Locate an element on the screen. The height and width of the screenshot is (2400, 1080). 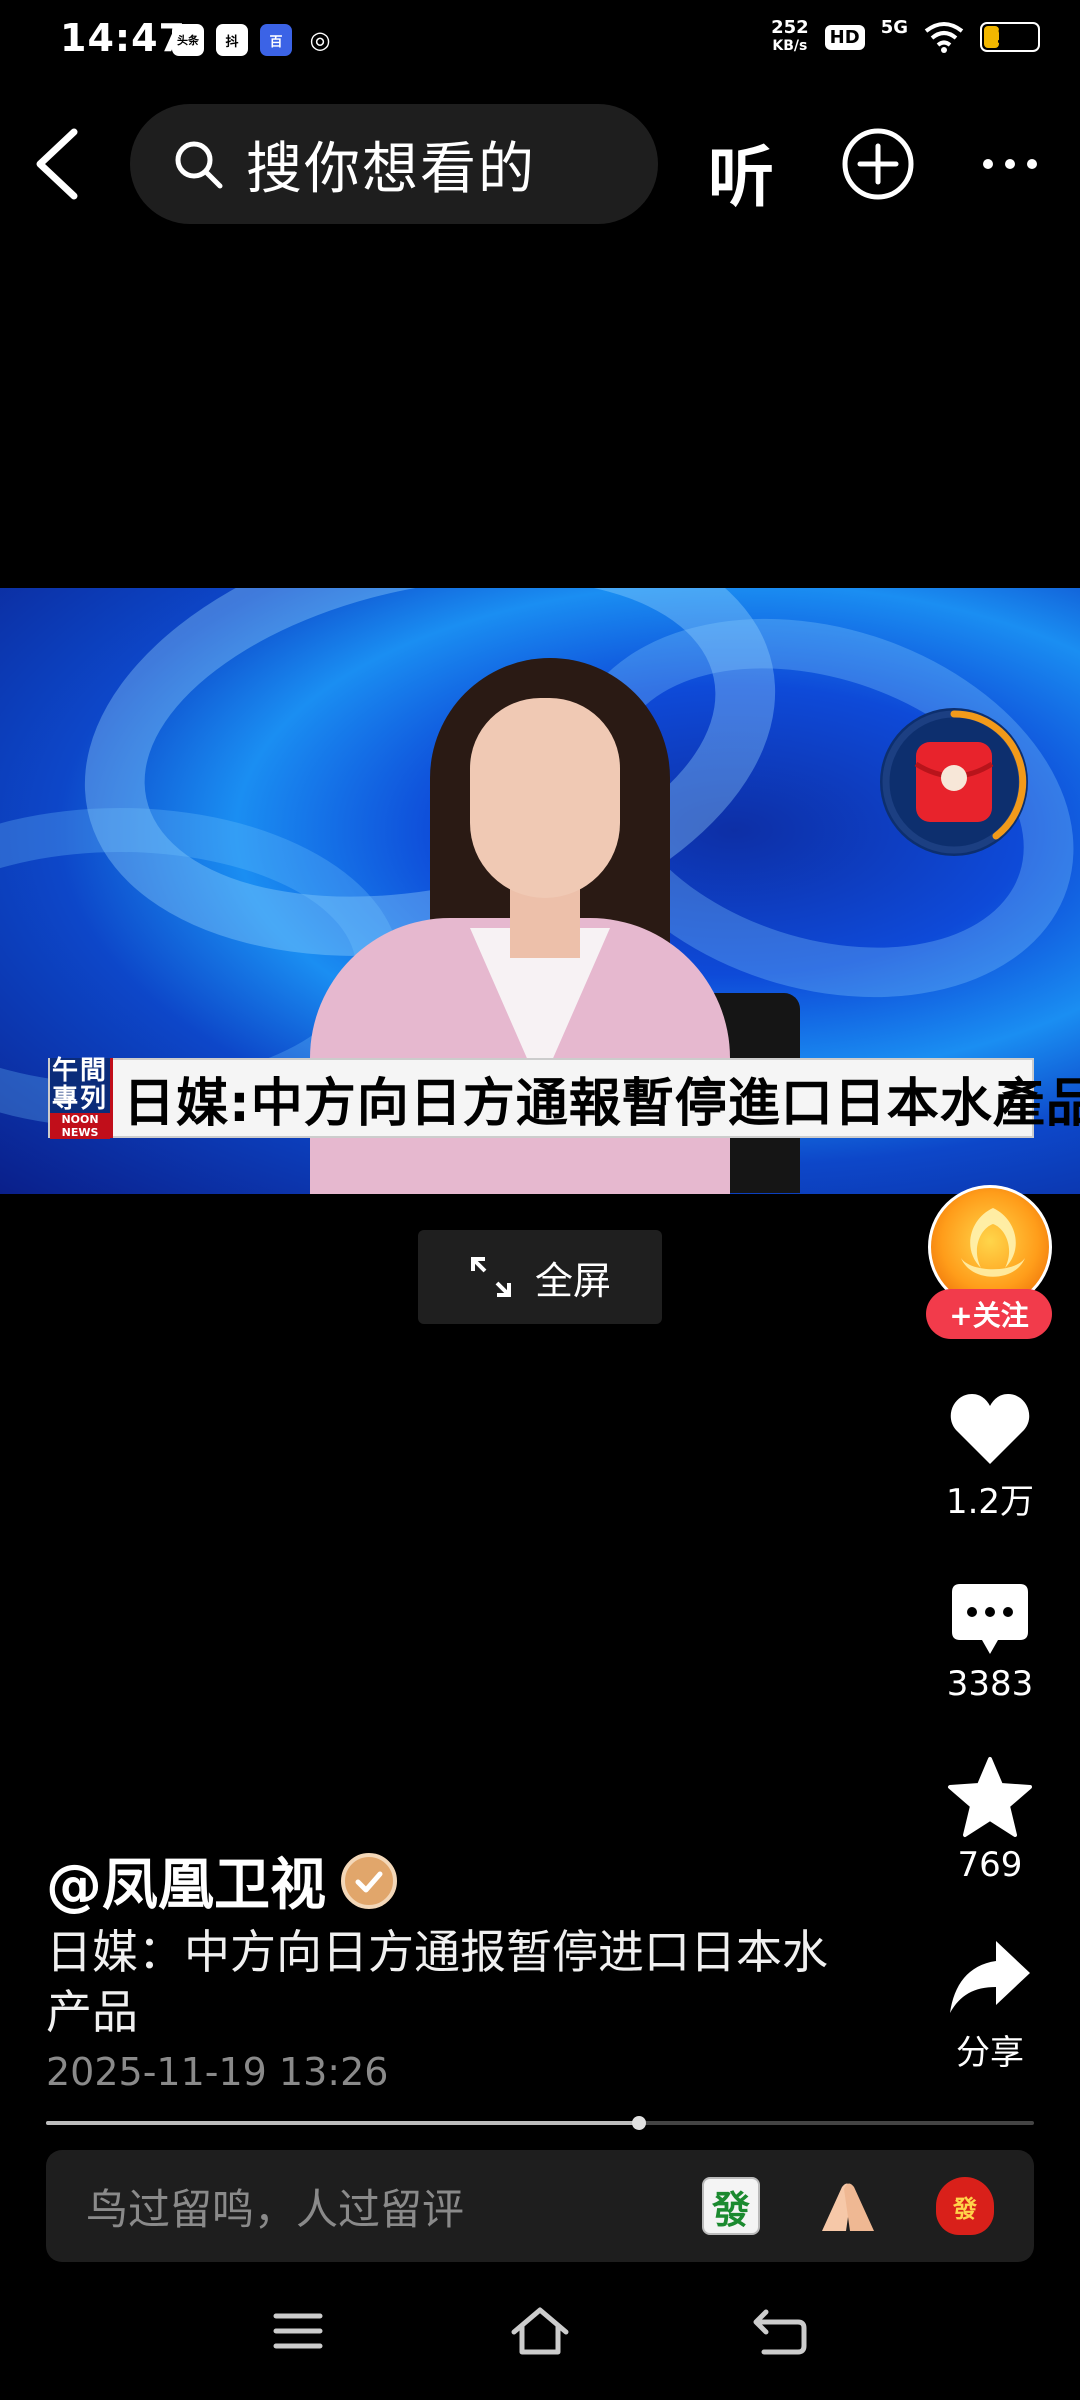
back-arrow-icon is located at coordinates (59, 164).